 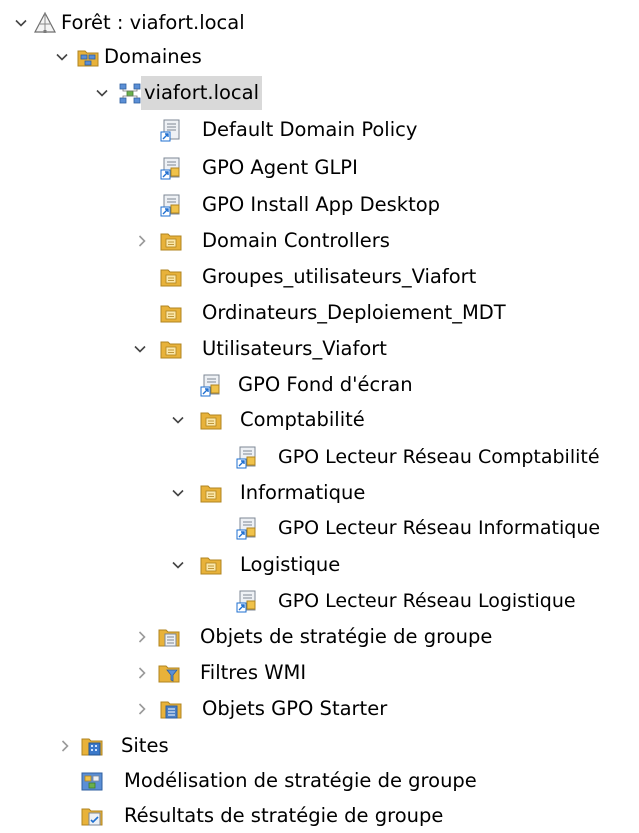 I want to click on tree-node-gpo-fond: GPO Fond d'écran, so click(x=220, y=385).